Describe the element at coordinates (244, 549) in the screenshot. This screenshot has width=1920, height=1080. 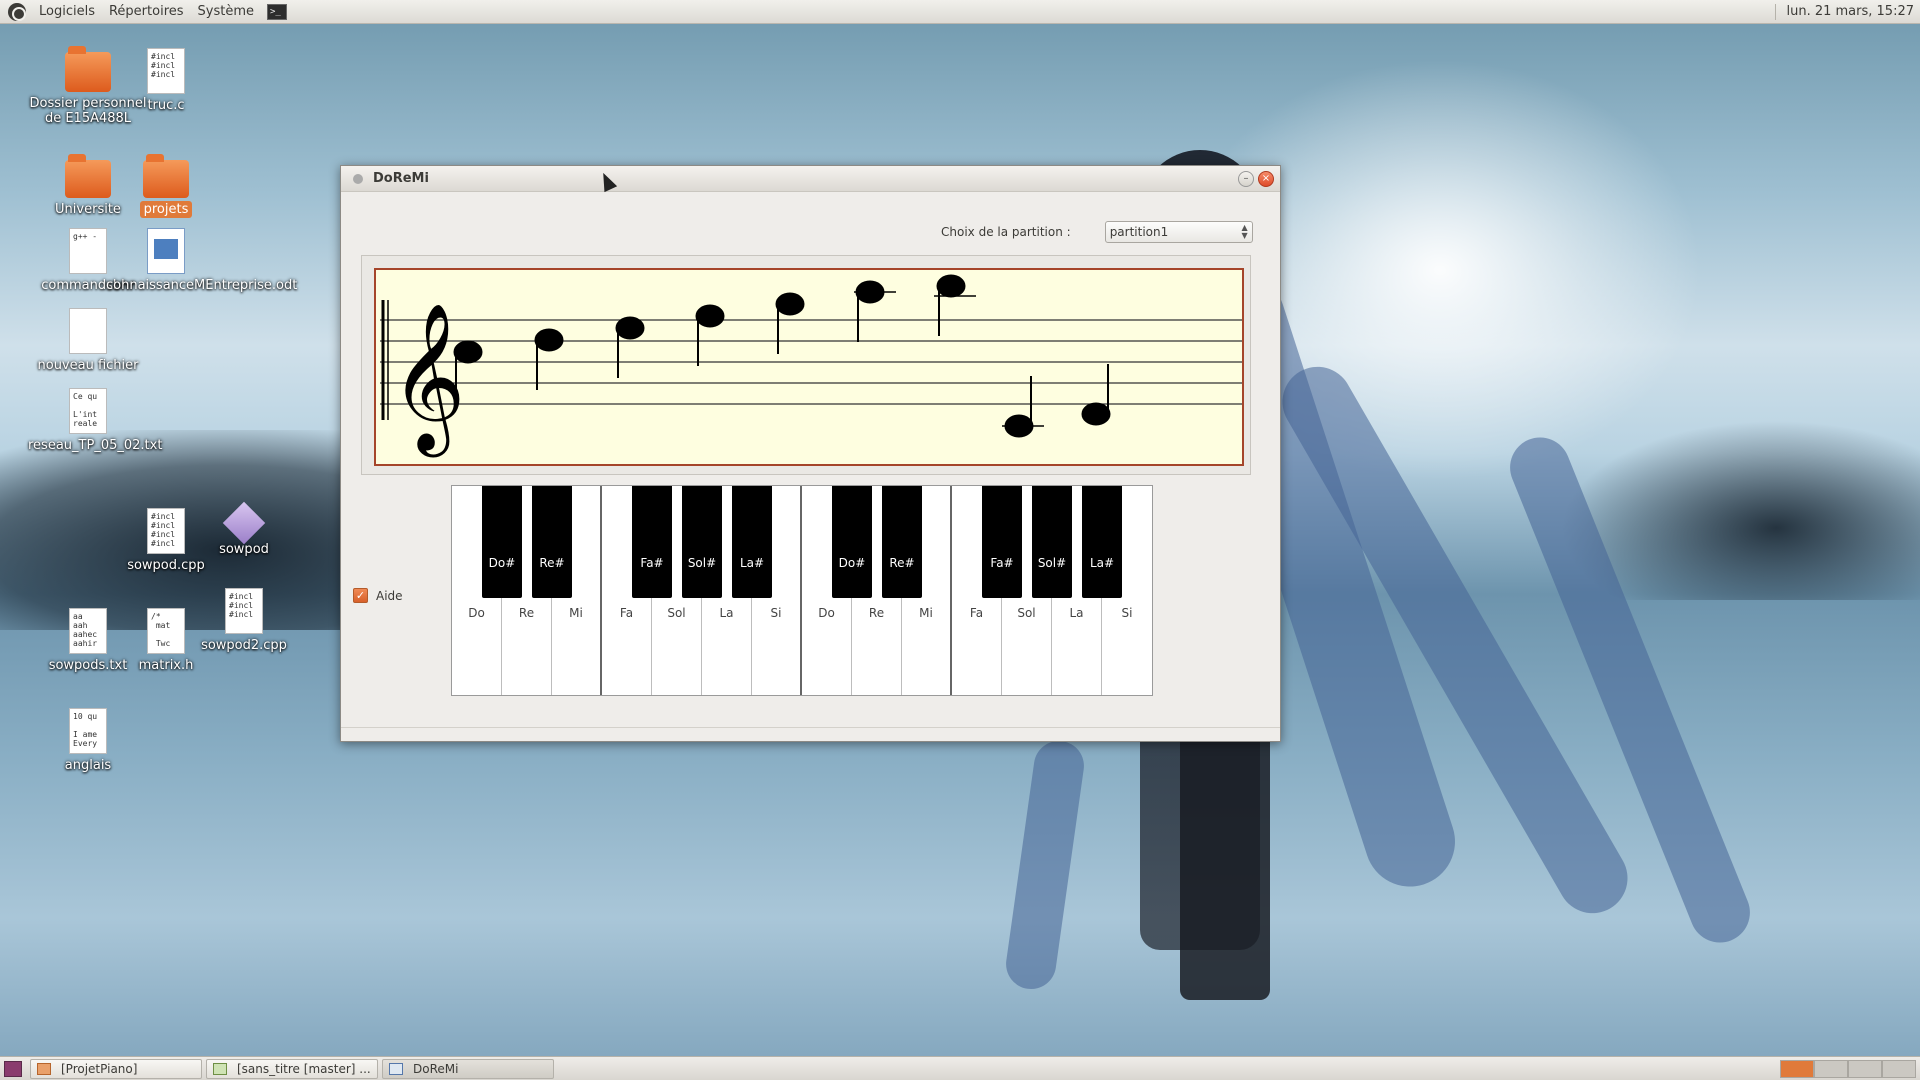
I see `desktop-icon-label: sowpod` at that location.